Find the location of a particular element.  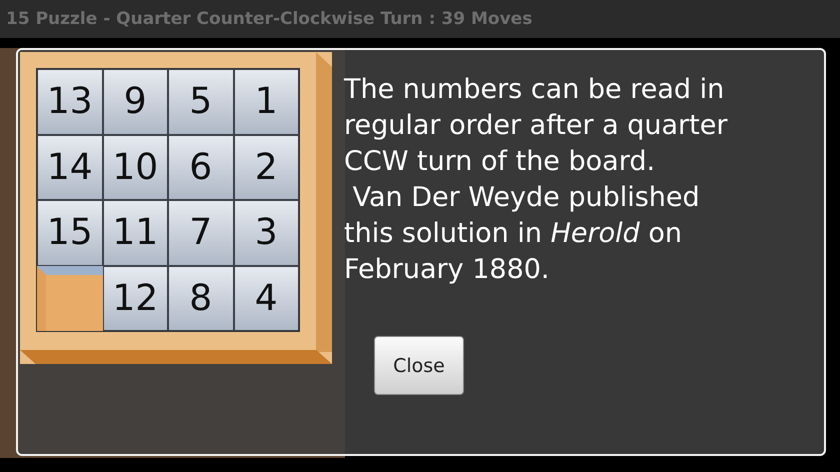

puzzle-tile: 11 is located at coordinates (135, 233).